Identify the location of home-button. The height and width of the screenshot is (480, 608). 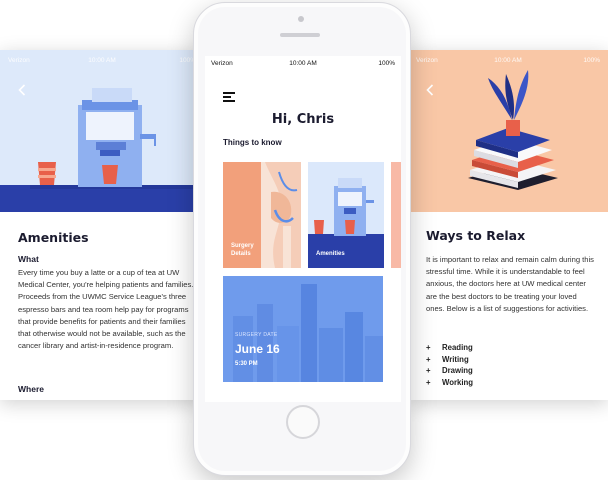
(303, 422).